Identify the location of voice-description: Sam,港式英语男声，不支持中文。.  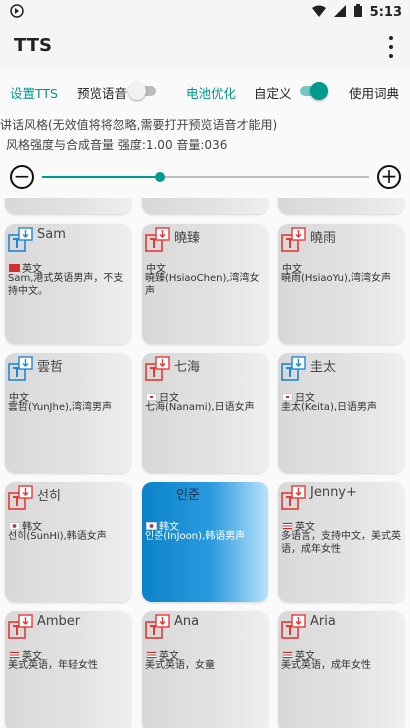
(66, 285).